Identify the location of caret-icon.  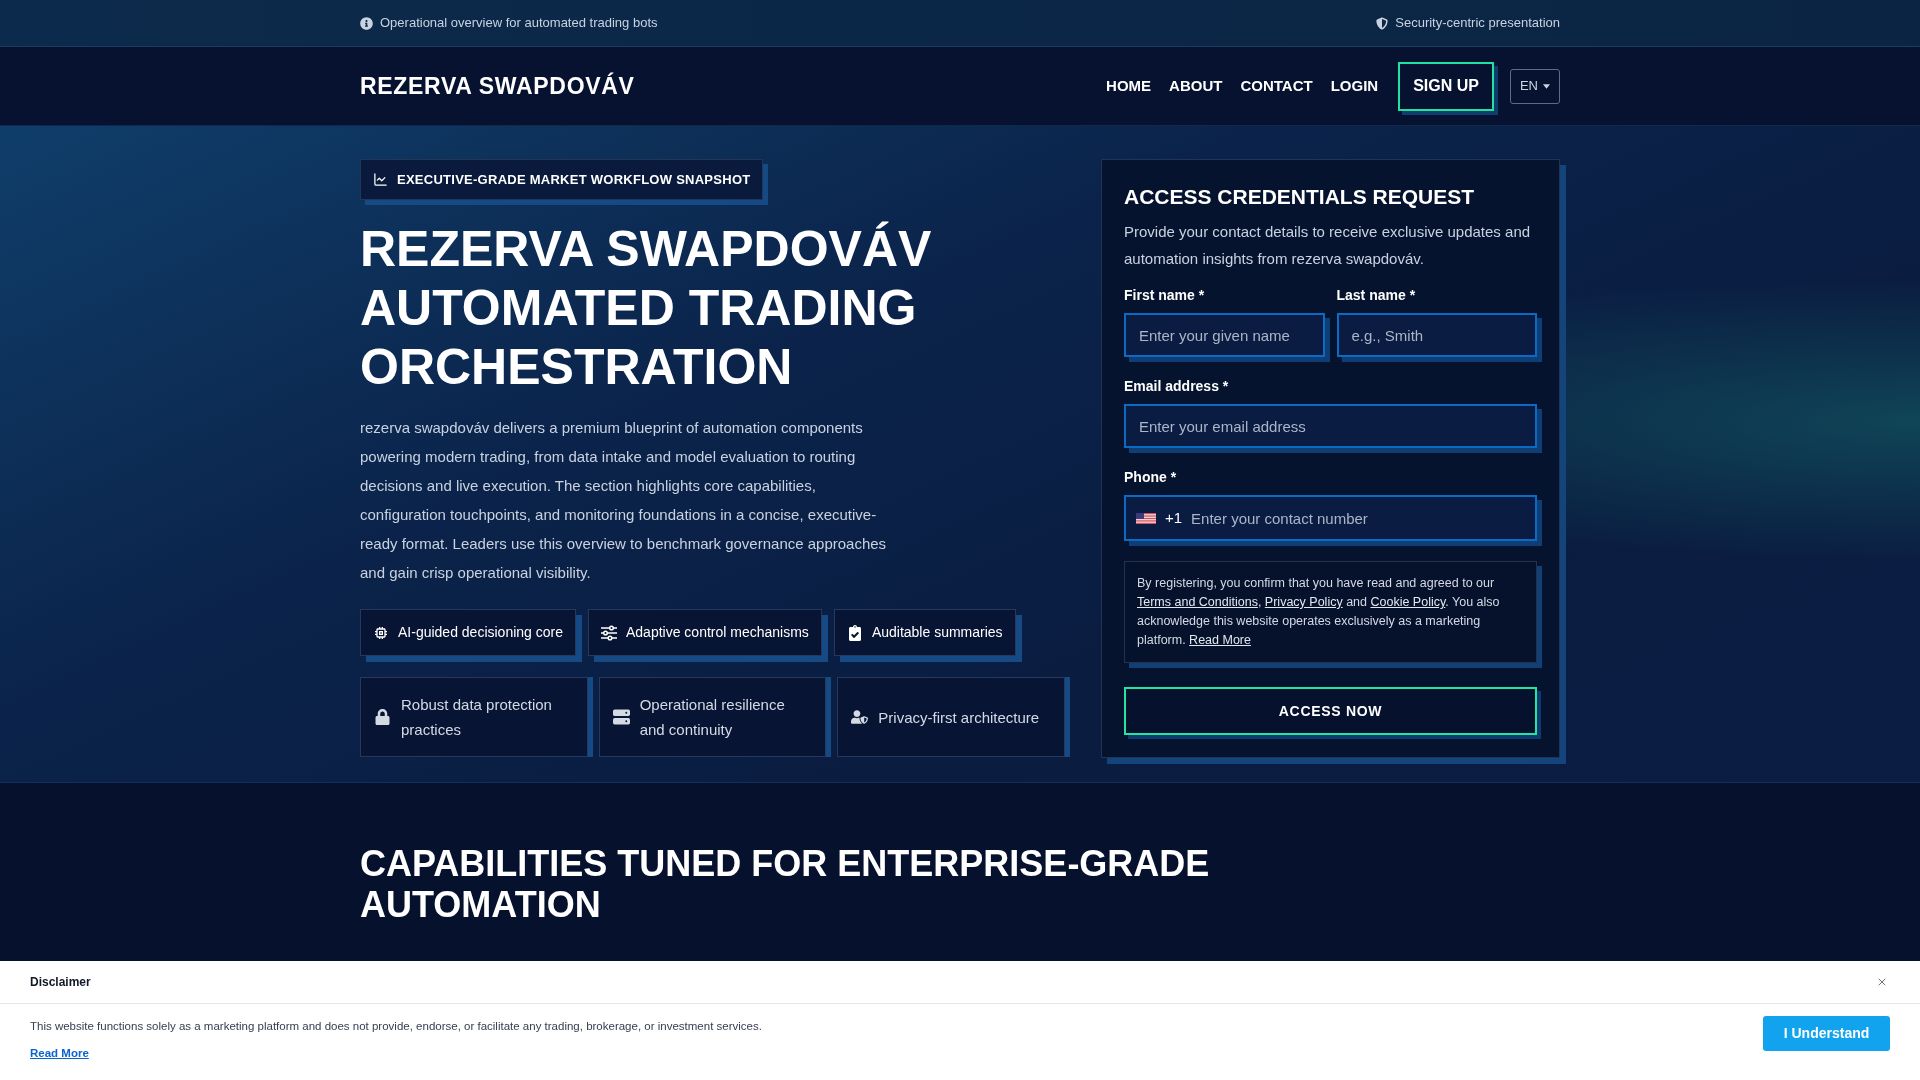
(1546, 86).